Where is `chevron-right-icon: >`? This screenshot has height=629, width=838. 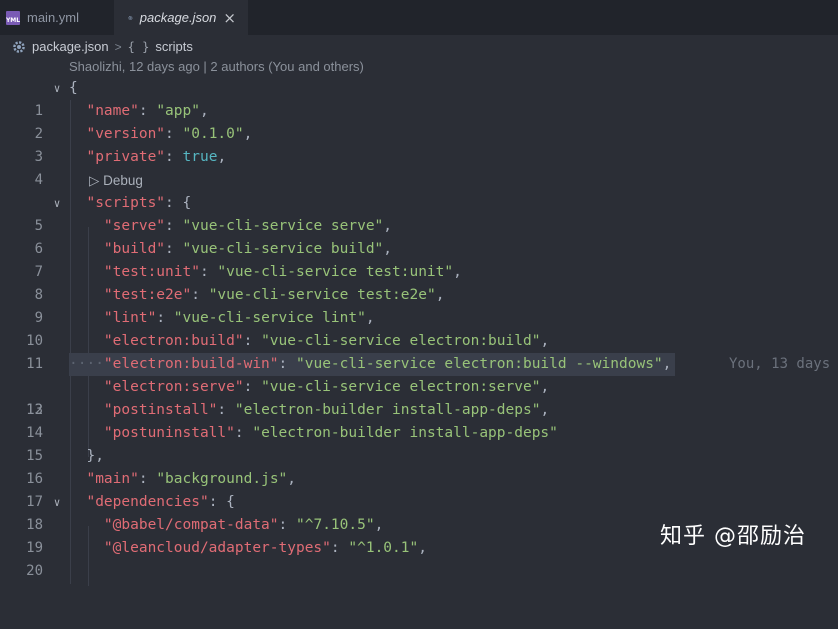 chevron-right-icon: > is located at coordinates (118, 46).